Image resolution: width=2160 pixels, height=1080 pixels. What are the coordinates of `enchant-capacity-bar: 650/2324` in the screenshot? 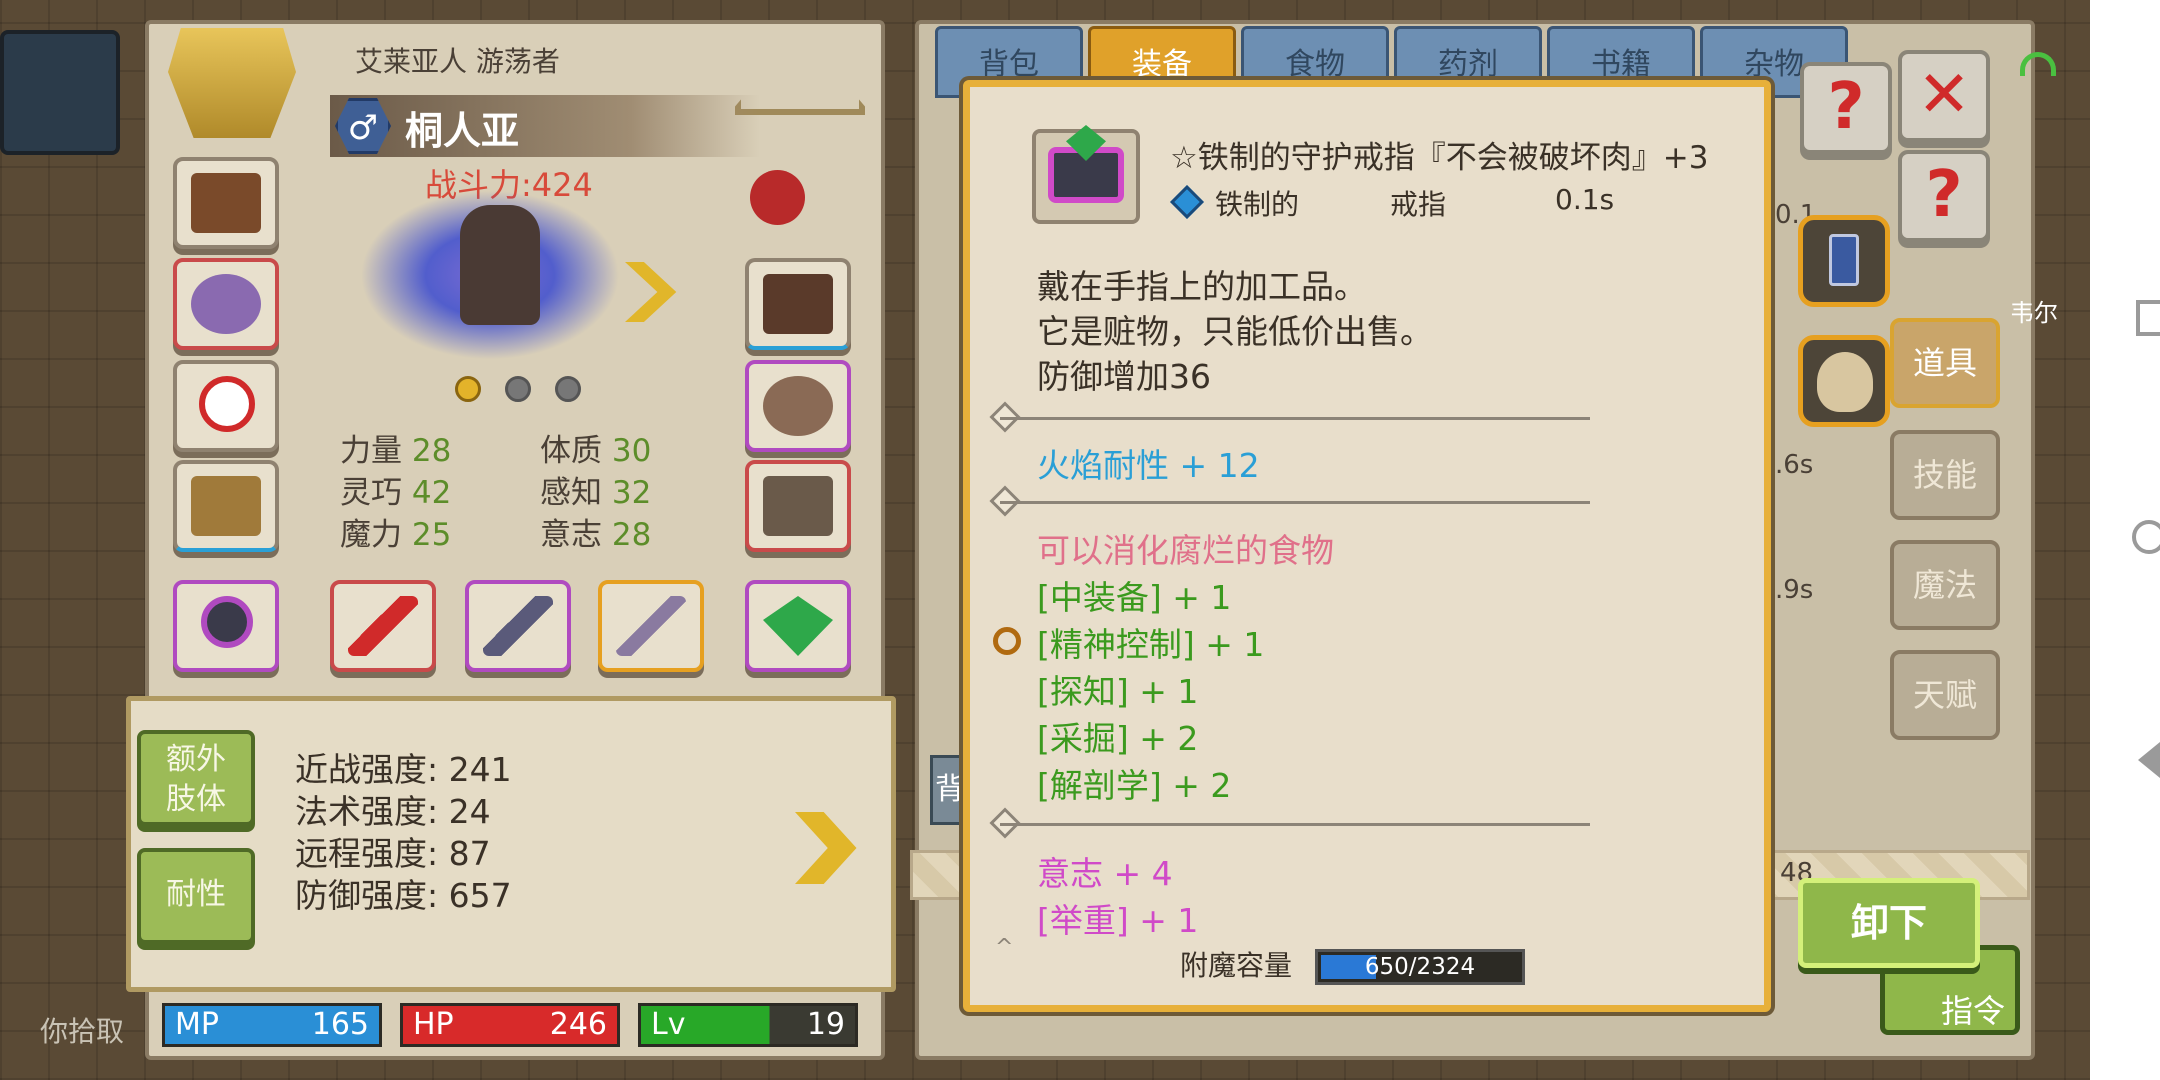 It's located at (1420, 967).